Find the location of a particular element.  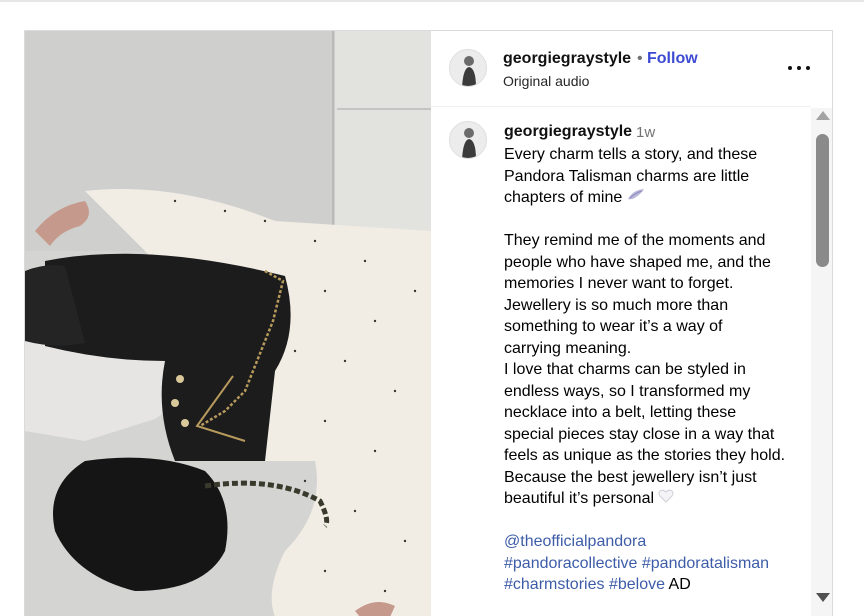

page-top-divider is located at coordinates (432, 1).